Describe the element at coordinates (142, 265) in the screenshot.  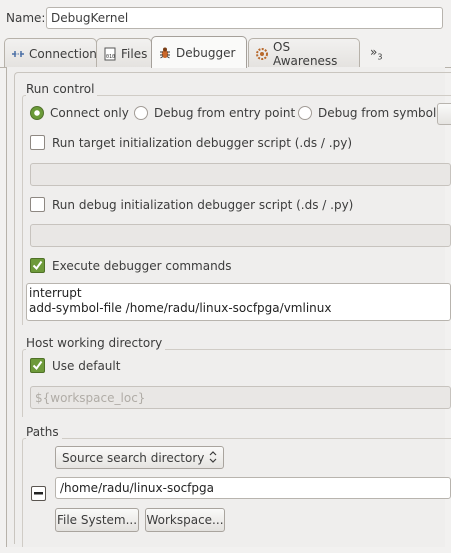
I see `checkbox-label: Execute debugger commands` at that location.